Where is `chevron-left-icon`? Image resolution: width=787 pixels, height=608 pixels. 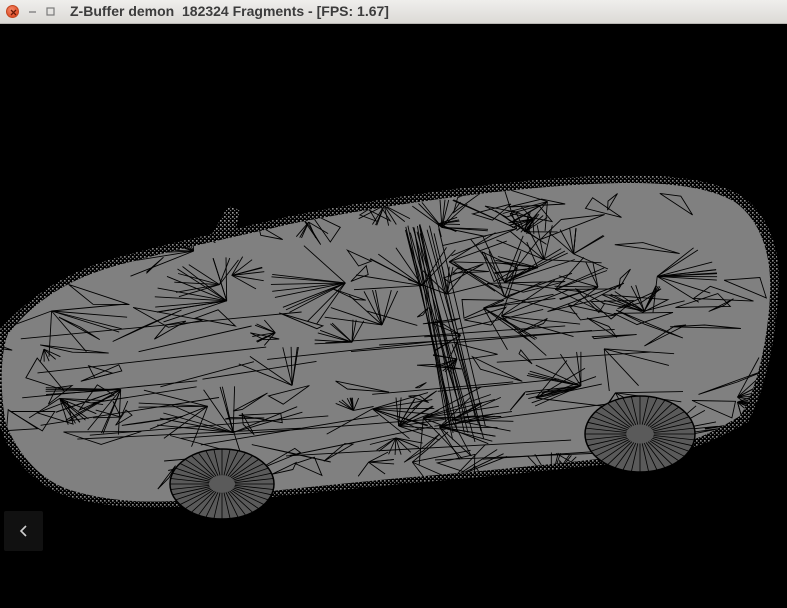 chevron-left-icon is located at coordinates (23, 531).